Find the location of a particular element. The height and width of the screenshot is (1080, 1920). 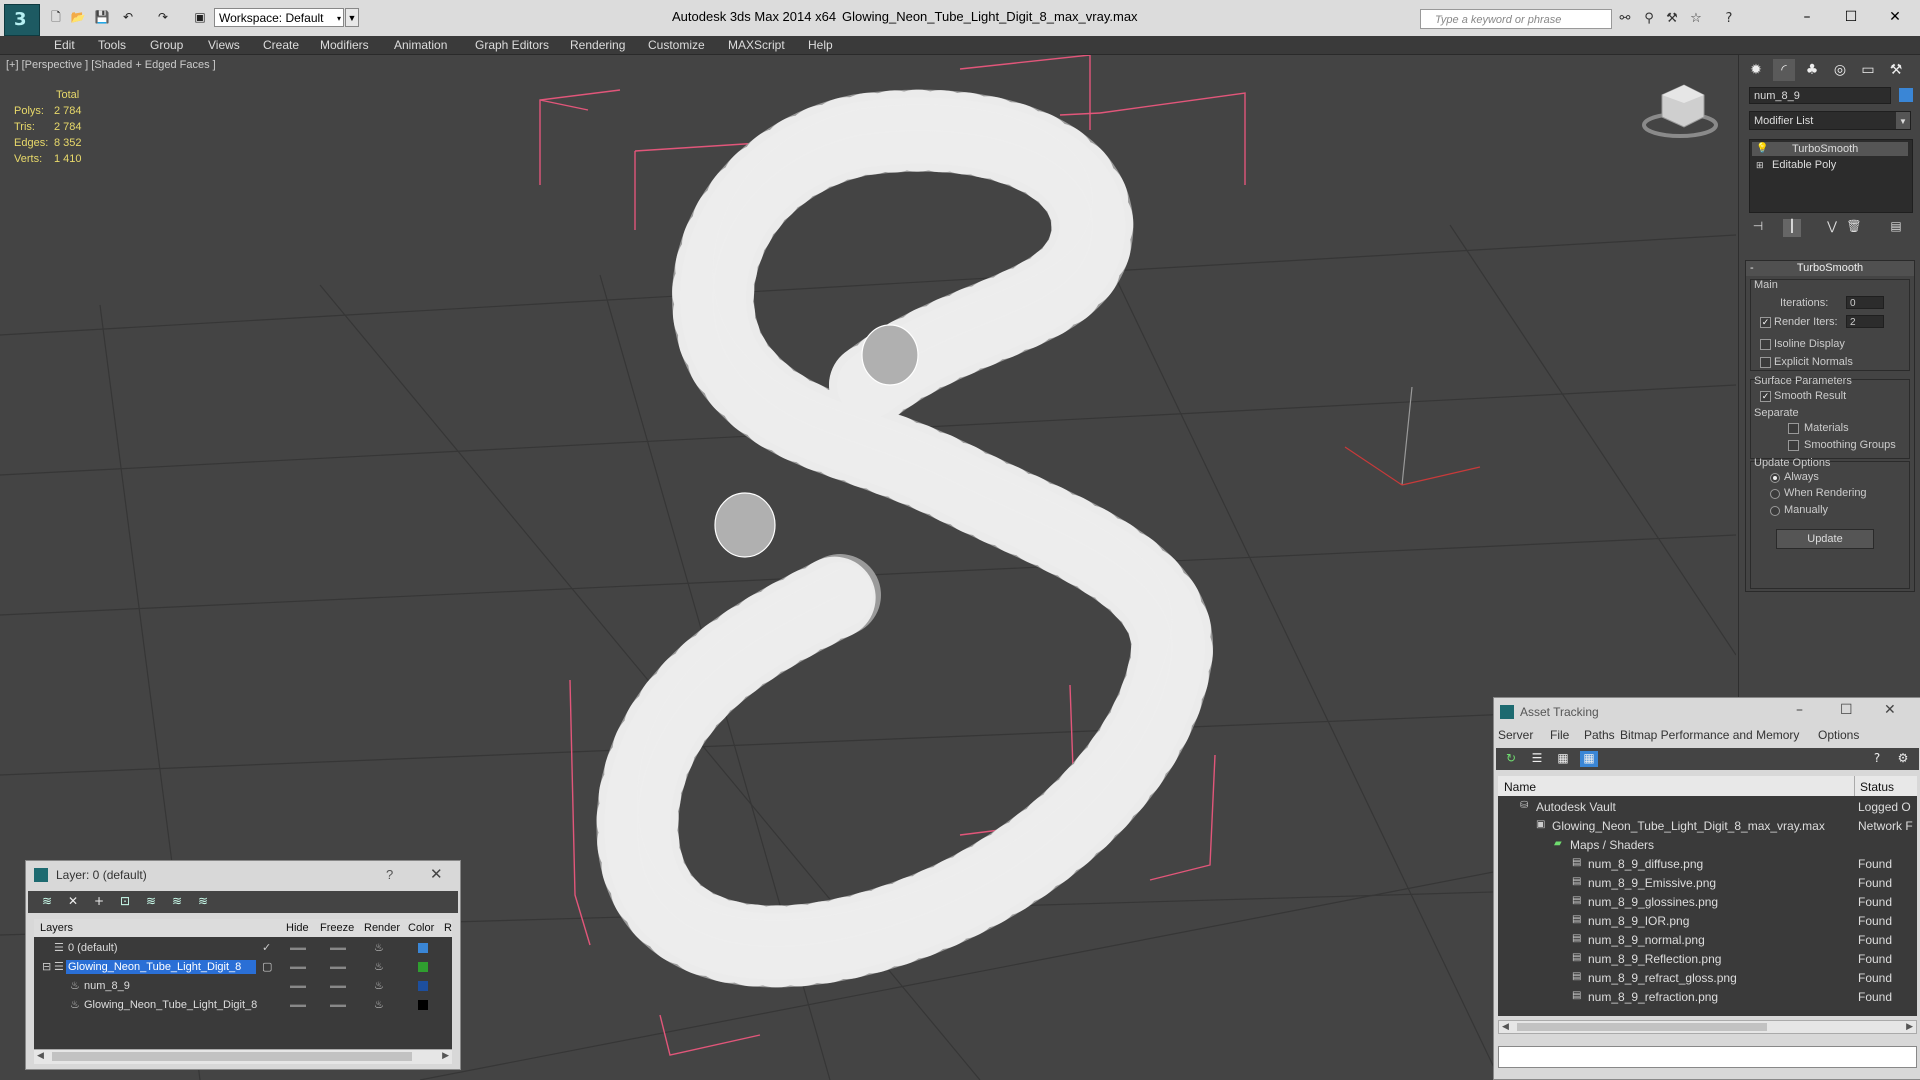

update-manually-radio is located at coordinates (1775, 511).